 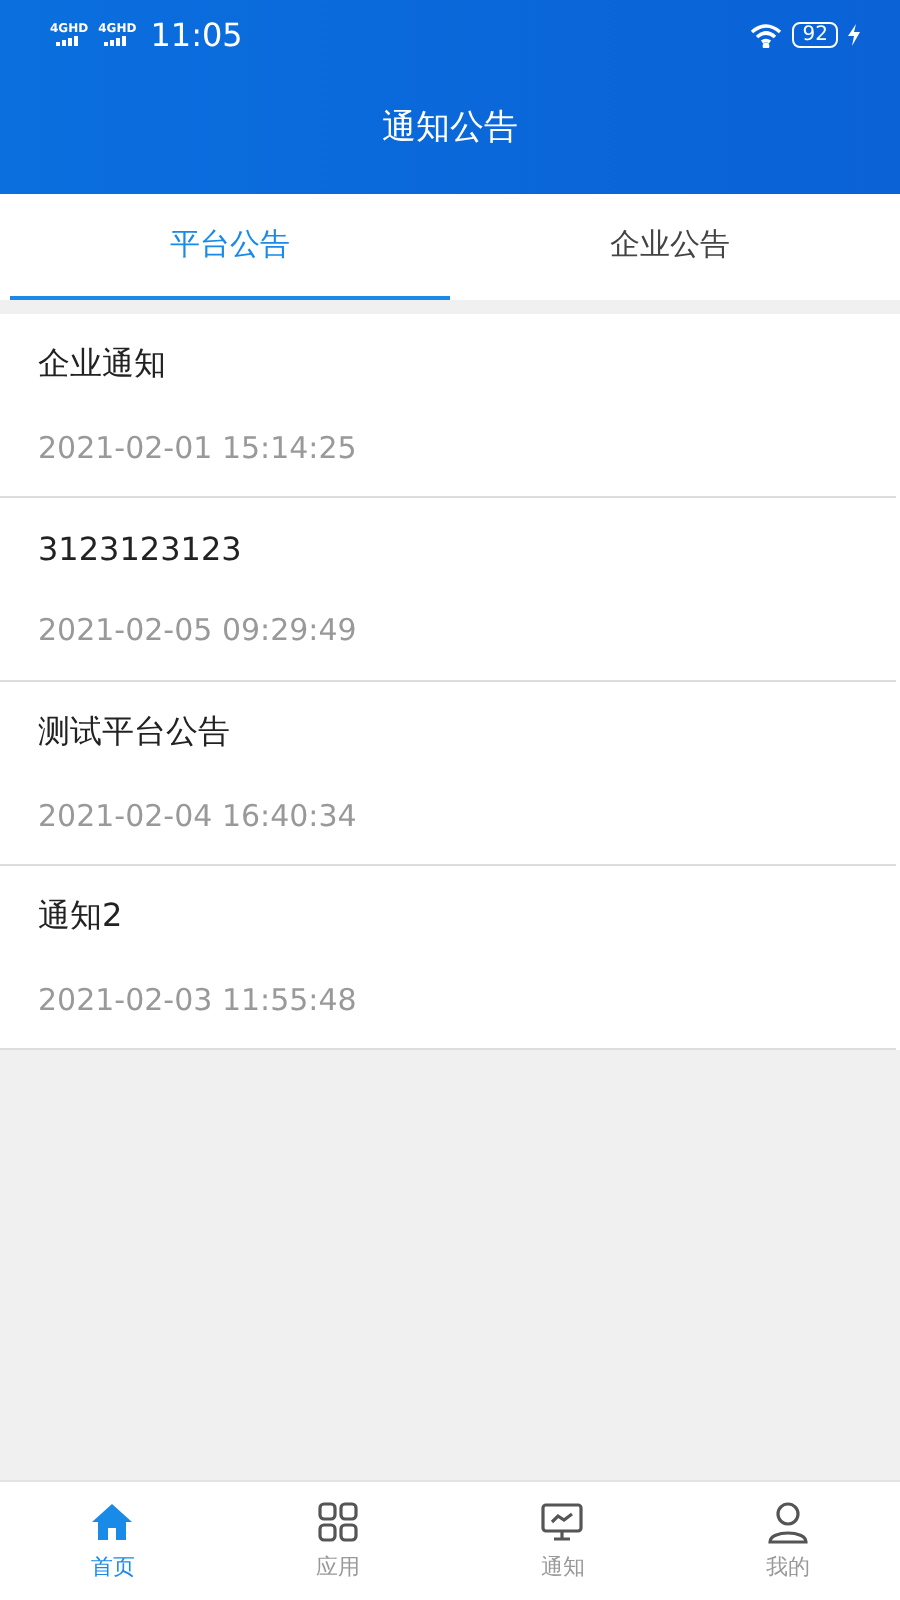 I want to click on home-icon, so click(x=112, y=1522).